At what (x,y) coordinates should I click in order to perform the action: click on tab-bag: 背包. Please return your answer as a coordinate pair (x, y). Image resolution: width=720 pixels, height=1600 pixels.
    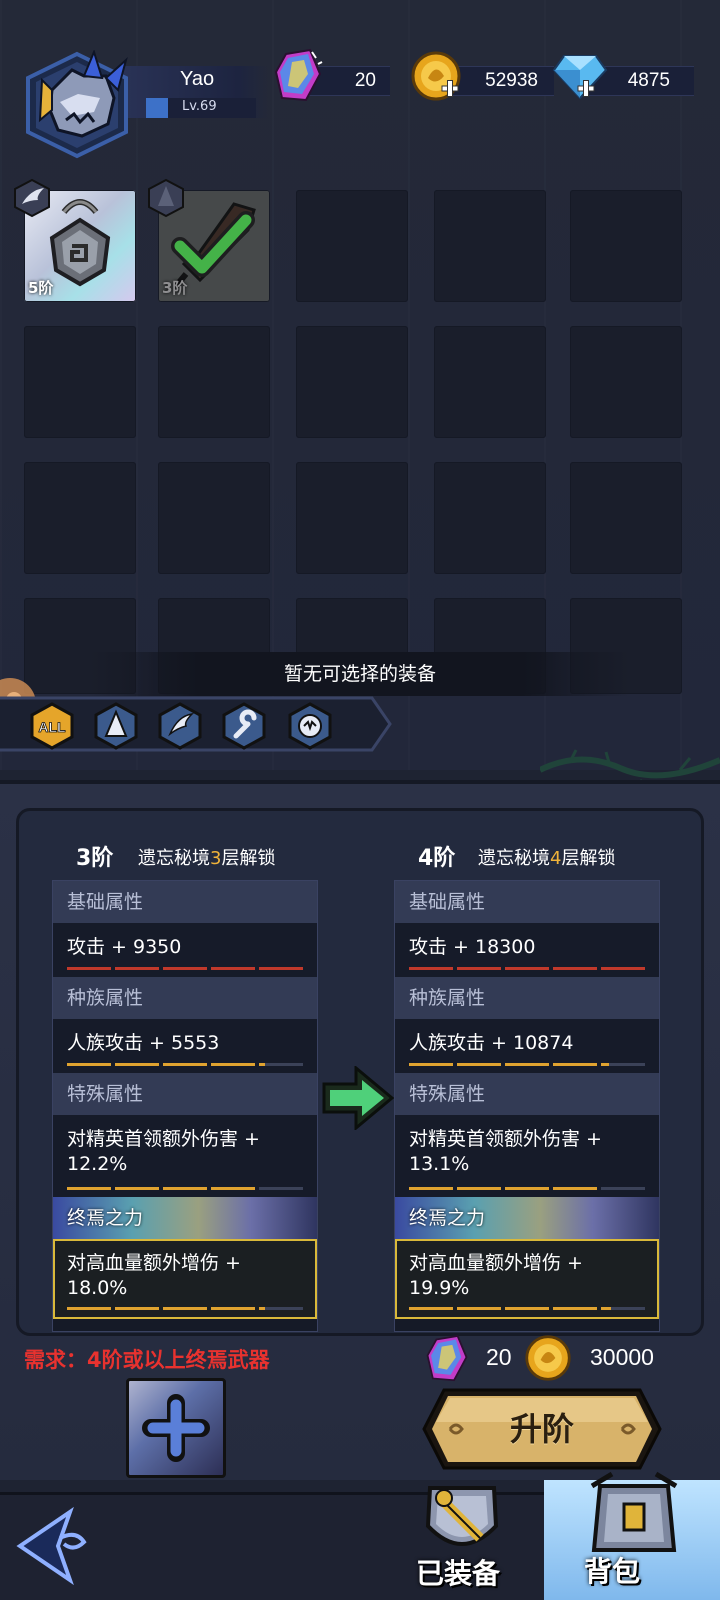
    Looking at the image, I should click on (633, 1535).